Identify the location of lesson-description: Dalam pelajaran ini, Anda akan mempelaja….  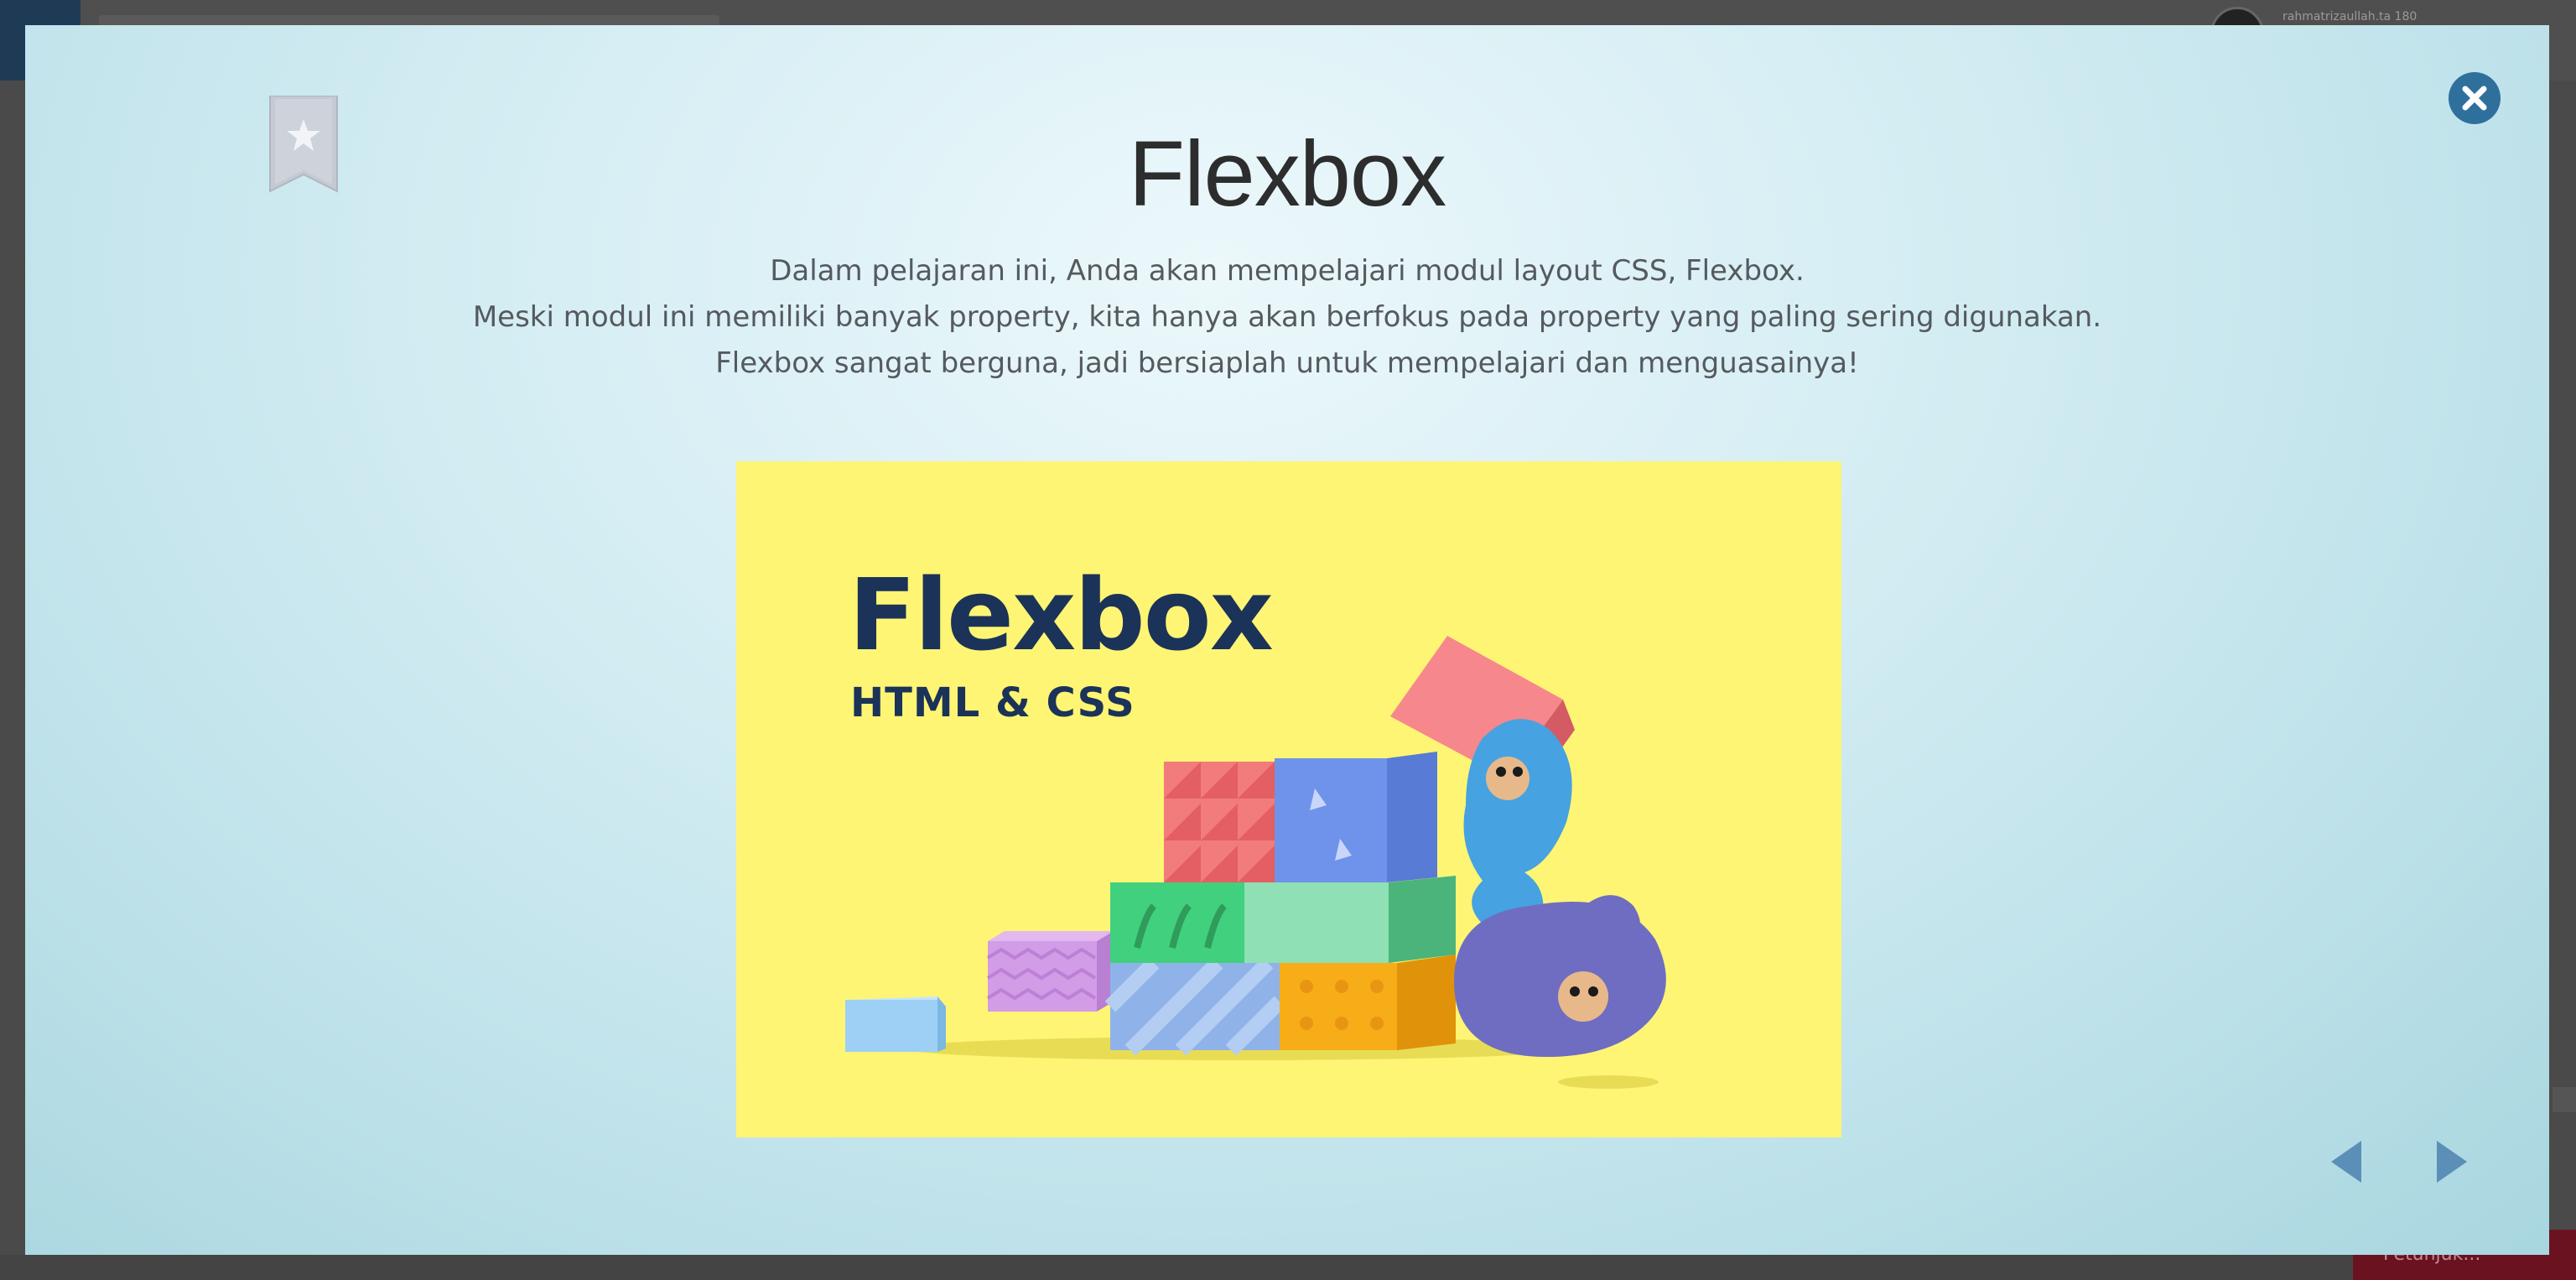
(1287, 317).